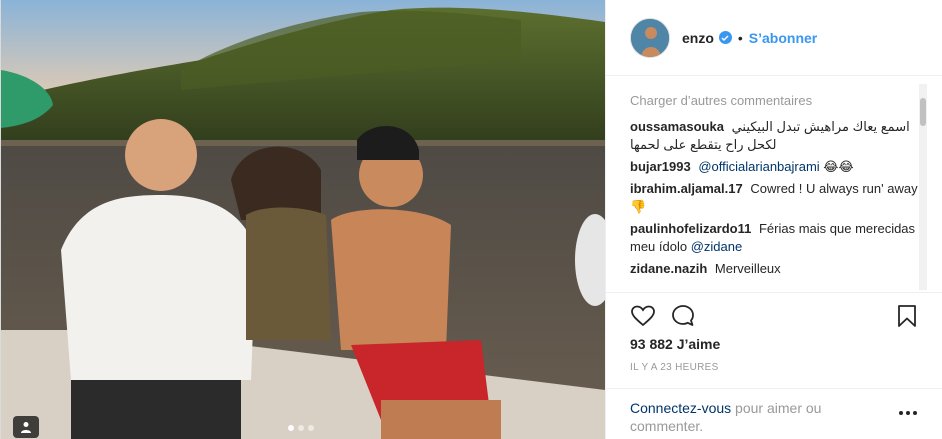  I want to click on comment-username: ibrahim.aljamal.17, so click(686, 188).